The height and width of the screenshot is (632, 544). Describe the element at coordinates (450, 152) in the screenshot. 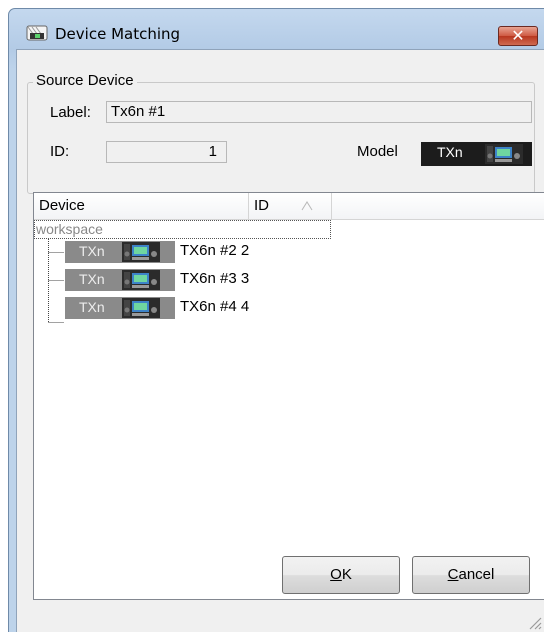

I see `model-name: TXn` at that location.